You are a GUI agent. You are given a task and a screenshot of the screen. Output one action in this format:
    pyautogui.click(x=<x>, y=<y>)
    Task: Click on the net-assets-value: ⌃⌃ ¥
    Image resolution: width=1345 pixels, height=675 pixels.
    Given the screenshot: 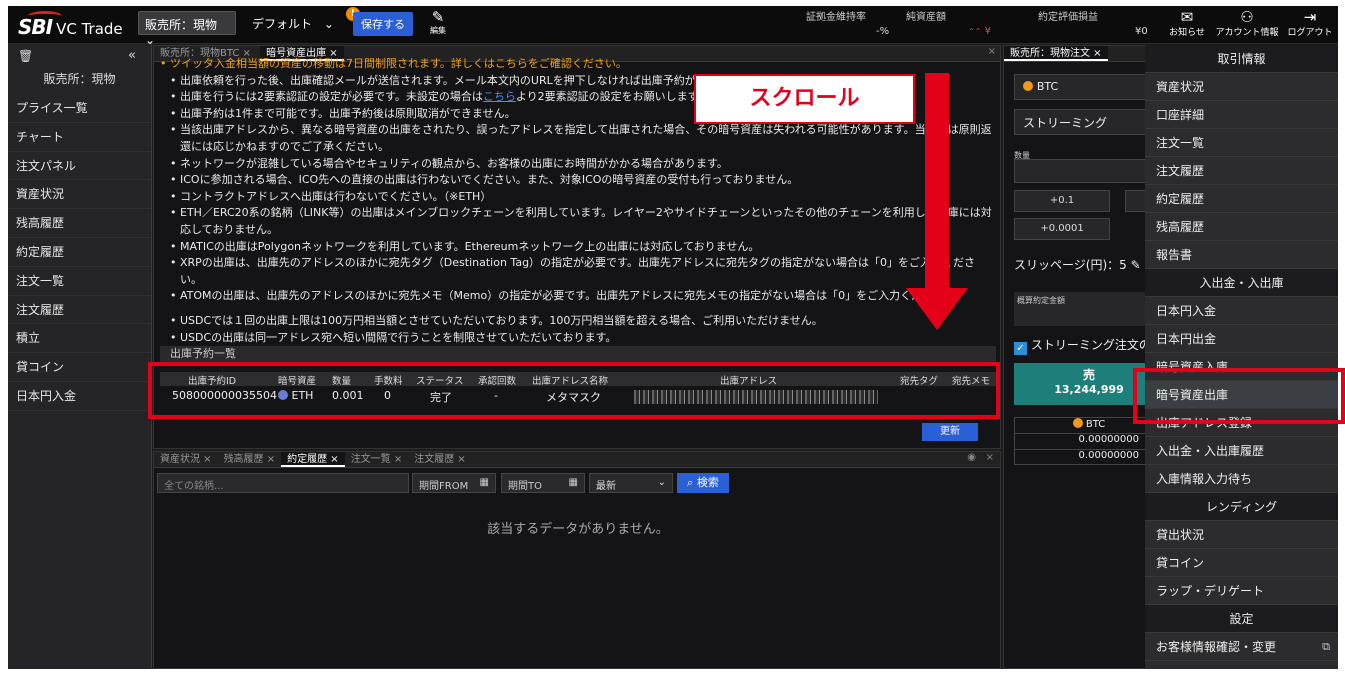 What is the action you would take?
    pyautogui.click(x=979, y=31)
    